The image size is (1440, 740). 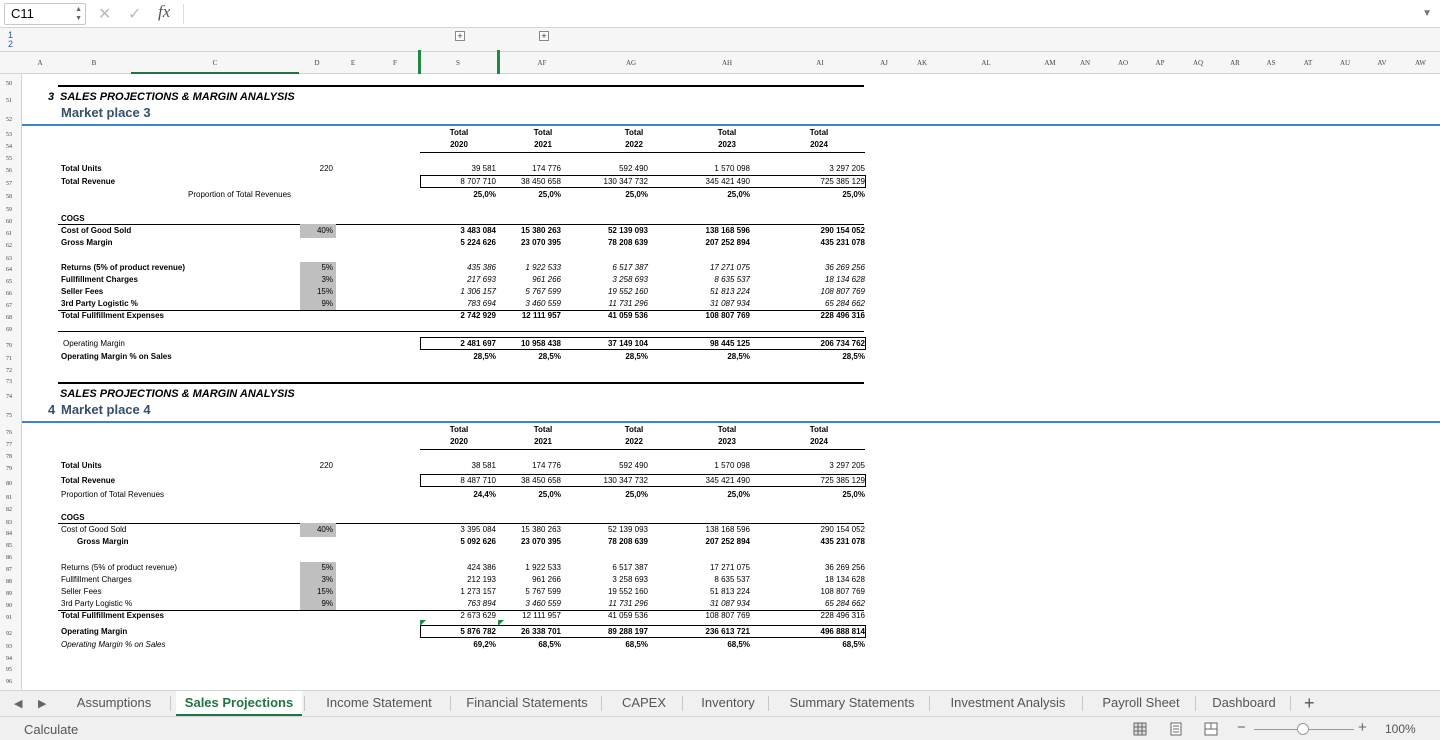 What do you see at coordinates (11, 184) in the screenshot?
I see `row-header: 57` at bounding box center [11, 184].